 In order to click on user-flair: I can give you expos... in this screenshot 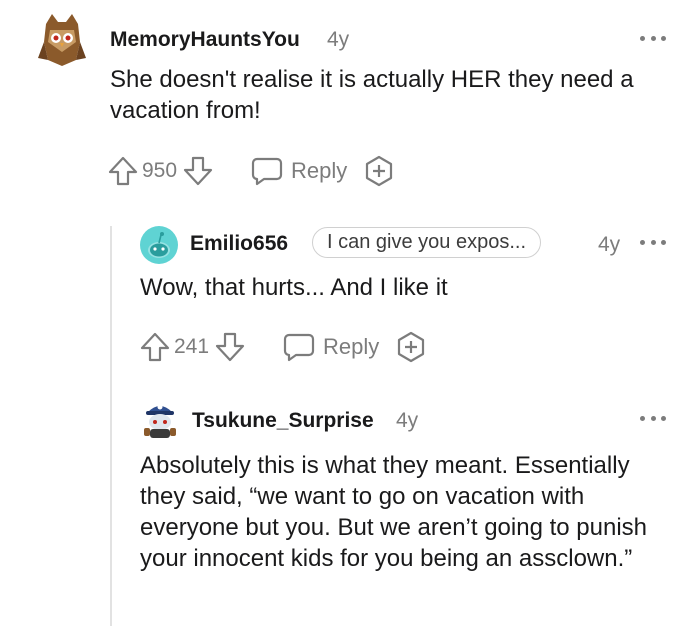, I will do `click(427, 242)`.